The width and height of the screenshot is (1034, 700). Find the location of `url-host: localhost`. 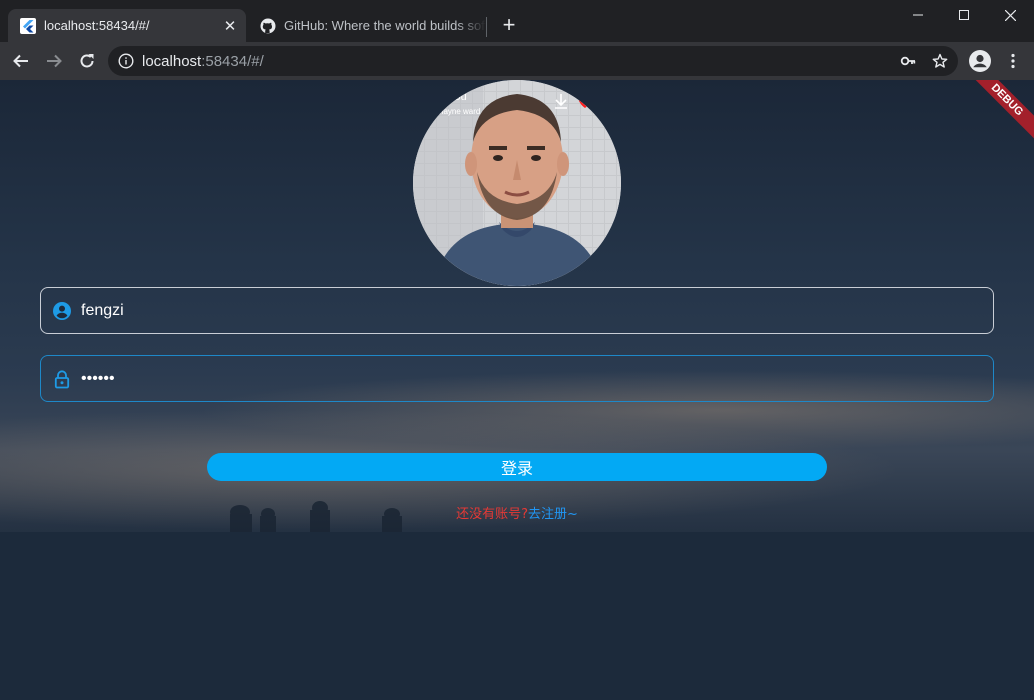

url-host: localhost is located at coordinates (172, 61).